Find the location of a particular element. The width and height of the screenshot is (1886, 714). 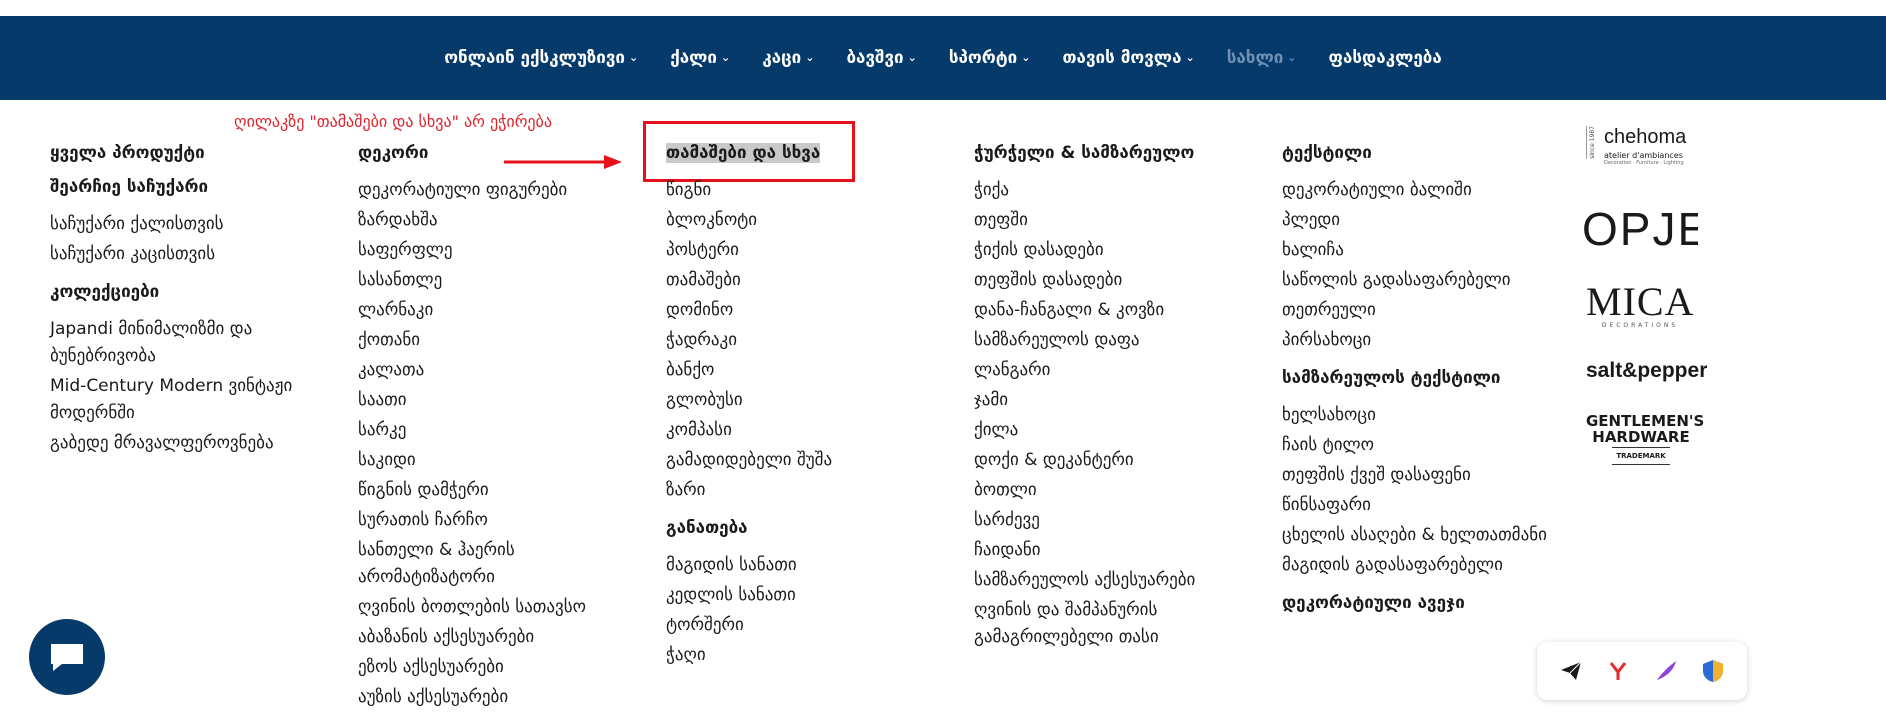

decor-link: საათი is located at coordinates (493, 400).